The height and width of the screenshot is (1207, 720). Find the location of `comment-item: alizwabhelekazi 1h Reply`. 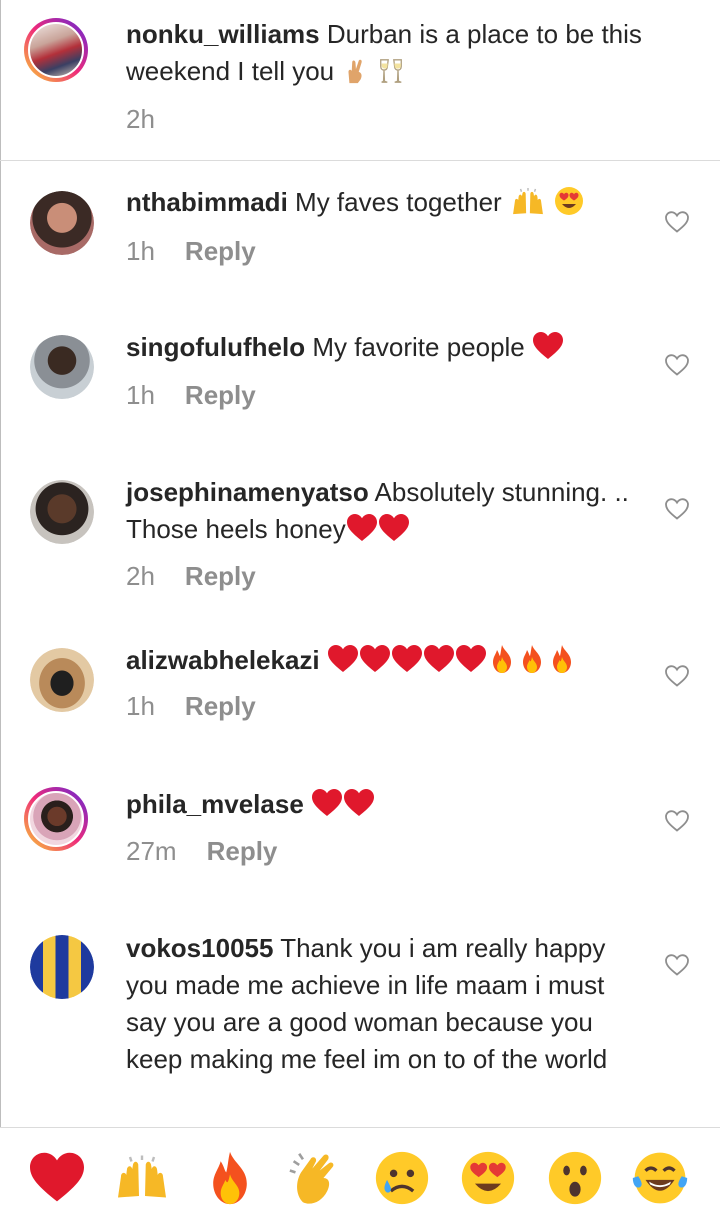

comment-item: alizwabhelekazi 1h Reply is located at coordinates (360, 700).